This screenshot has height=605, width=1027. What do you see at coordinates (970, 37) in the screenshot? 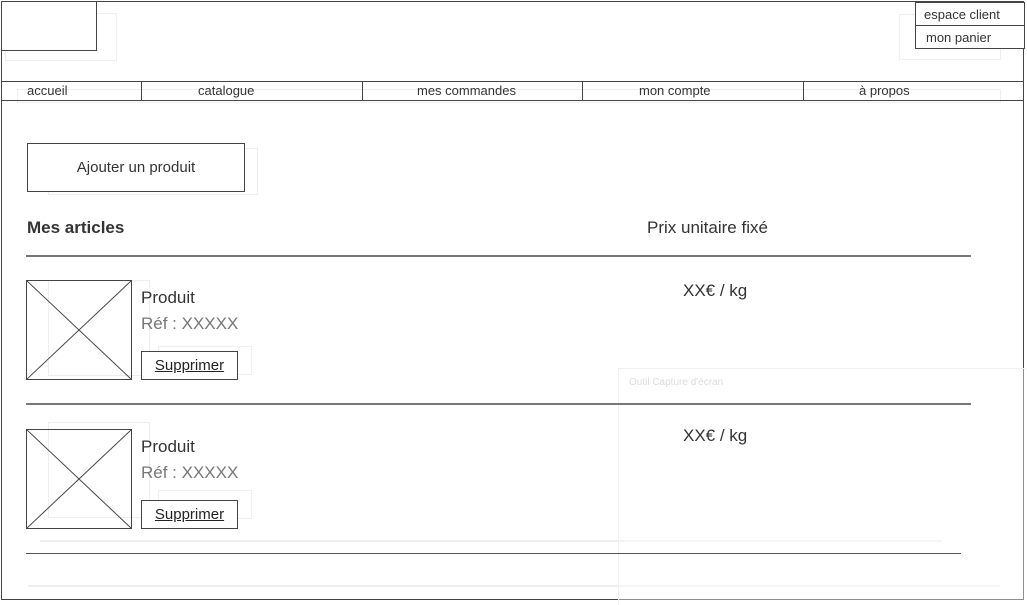
I see `mon-panier-link: mon panier` at bounding box center [970, 37].